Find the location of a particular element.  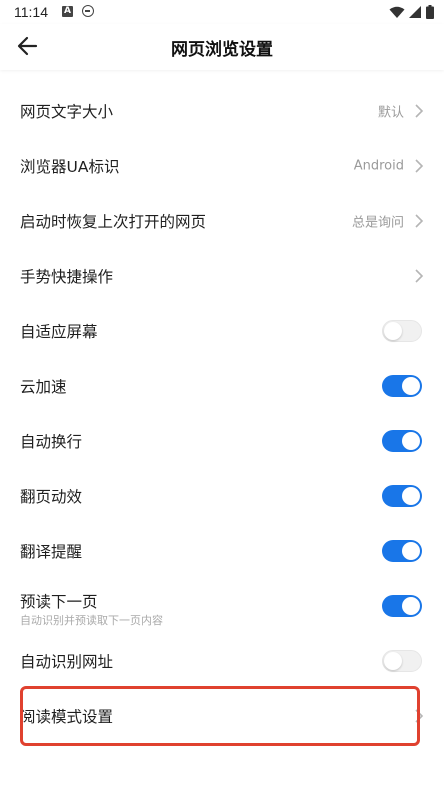

setting-reading-mode: 阅读模式设置 is located at coordinates (222, 715).